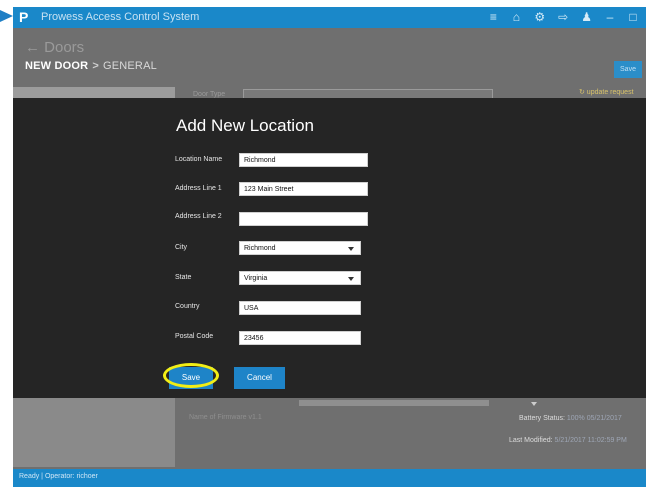 Image resolution: width=646 pixels, height=487 pixels. Describe the element at coordinates (260, 248) in the screenshot. I see `city-select-value: Richmond` at that location.